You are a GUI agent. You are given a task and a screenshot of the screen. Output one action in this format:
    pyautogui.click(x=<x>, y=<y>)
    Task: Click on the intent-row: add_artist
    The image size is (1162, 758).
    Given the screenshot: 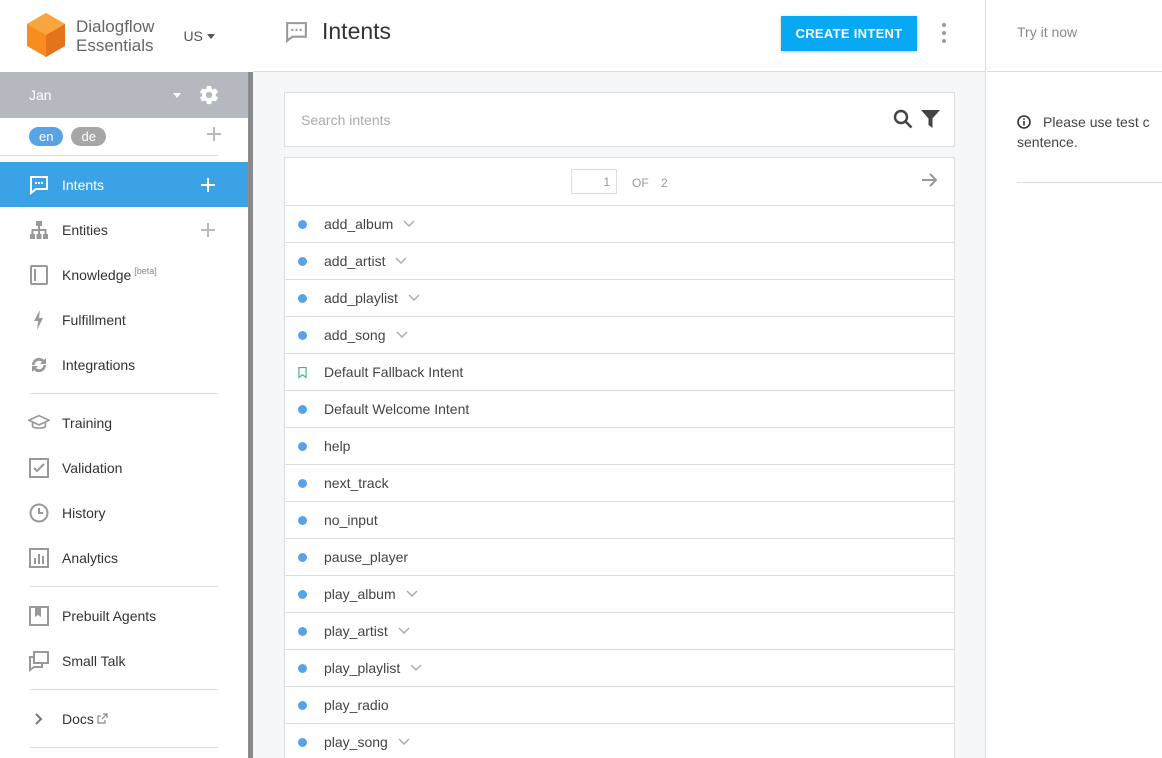 What is the action you would take?
    pyautogui.click(x=619, y=261)
    